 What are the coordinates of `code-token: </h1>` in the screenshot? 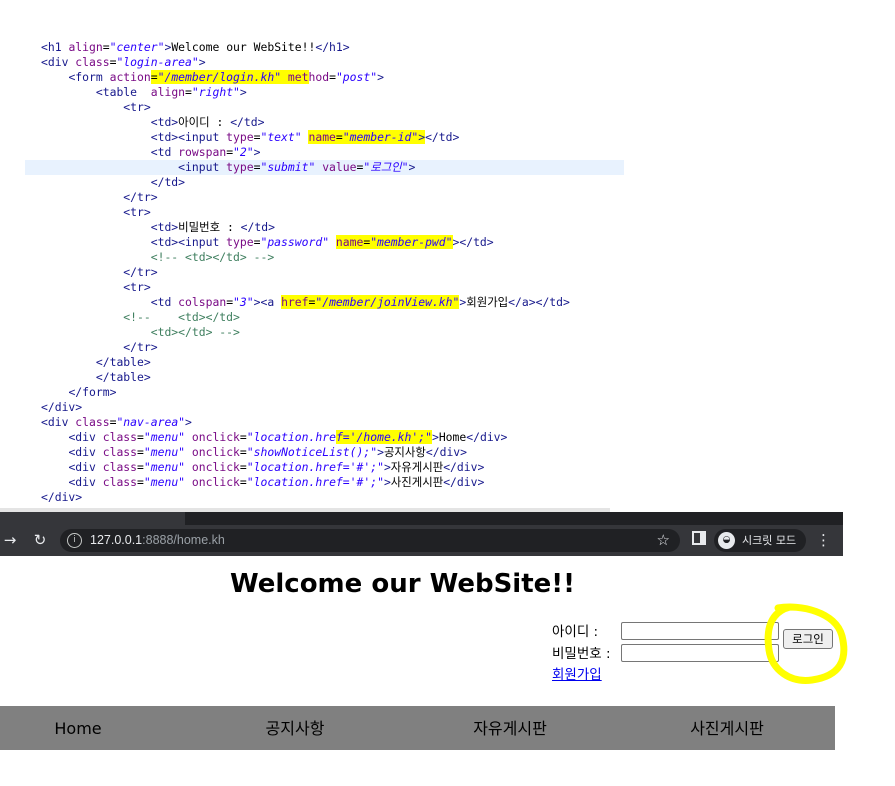 It's located at (332, 47).